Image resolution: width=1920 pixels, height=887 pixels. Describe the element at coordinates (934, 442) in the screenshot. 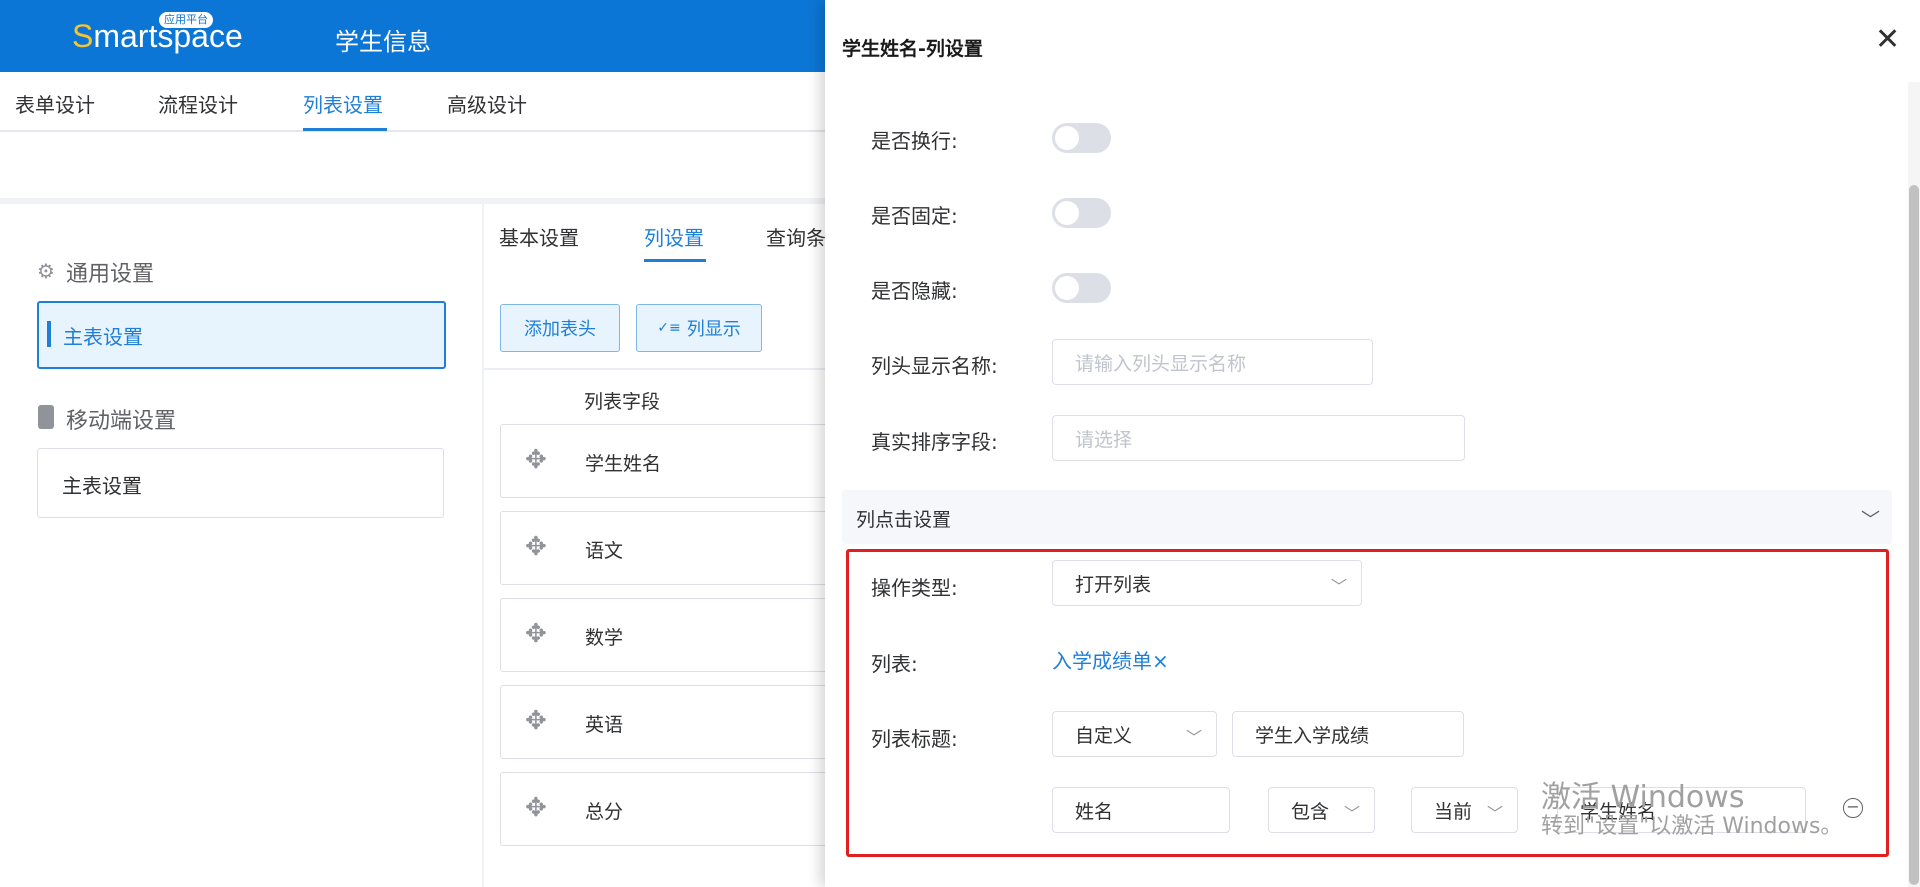

I see `sort-field-label: 真实排序字段:` at that location.